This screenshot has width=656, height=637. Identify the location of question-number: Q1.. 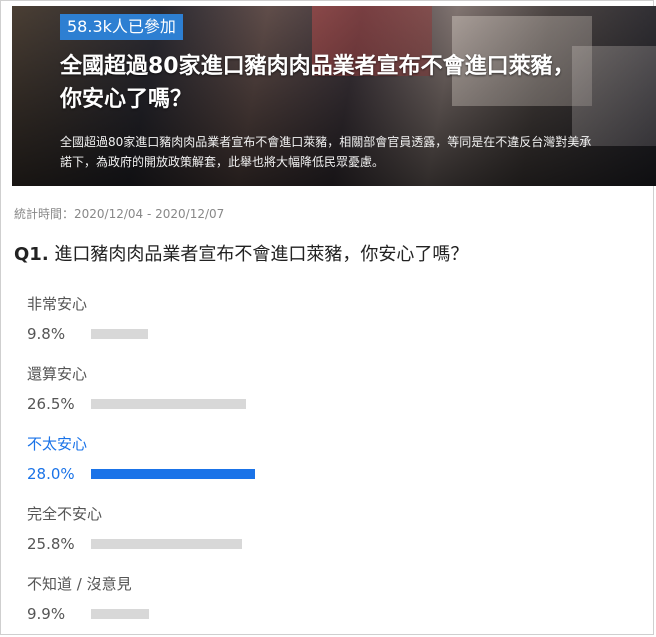
(31, 254).